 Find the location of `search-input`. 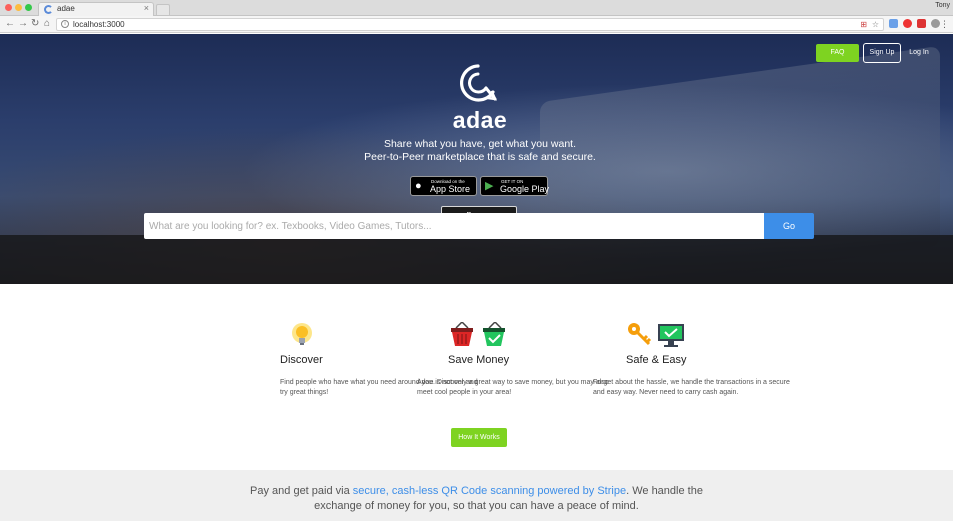

search-input is located at coordinates (454, 226).